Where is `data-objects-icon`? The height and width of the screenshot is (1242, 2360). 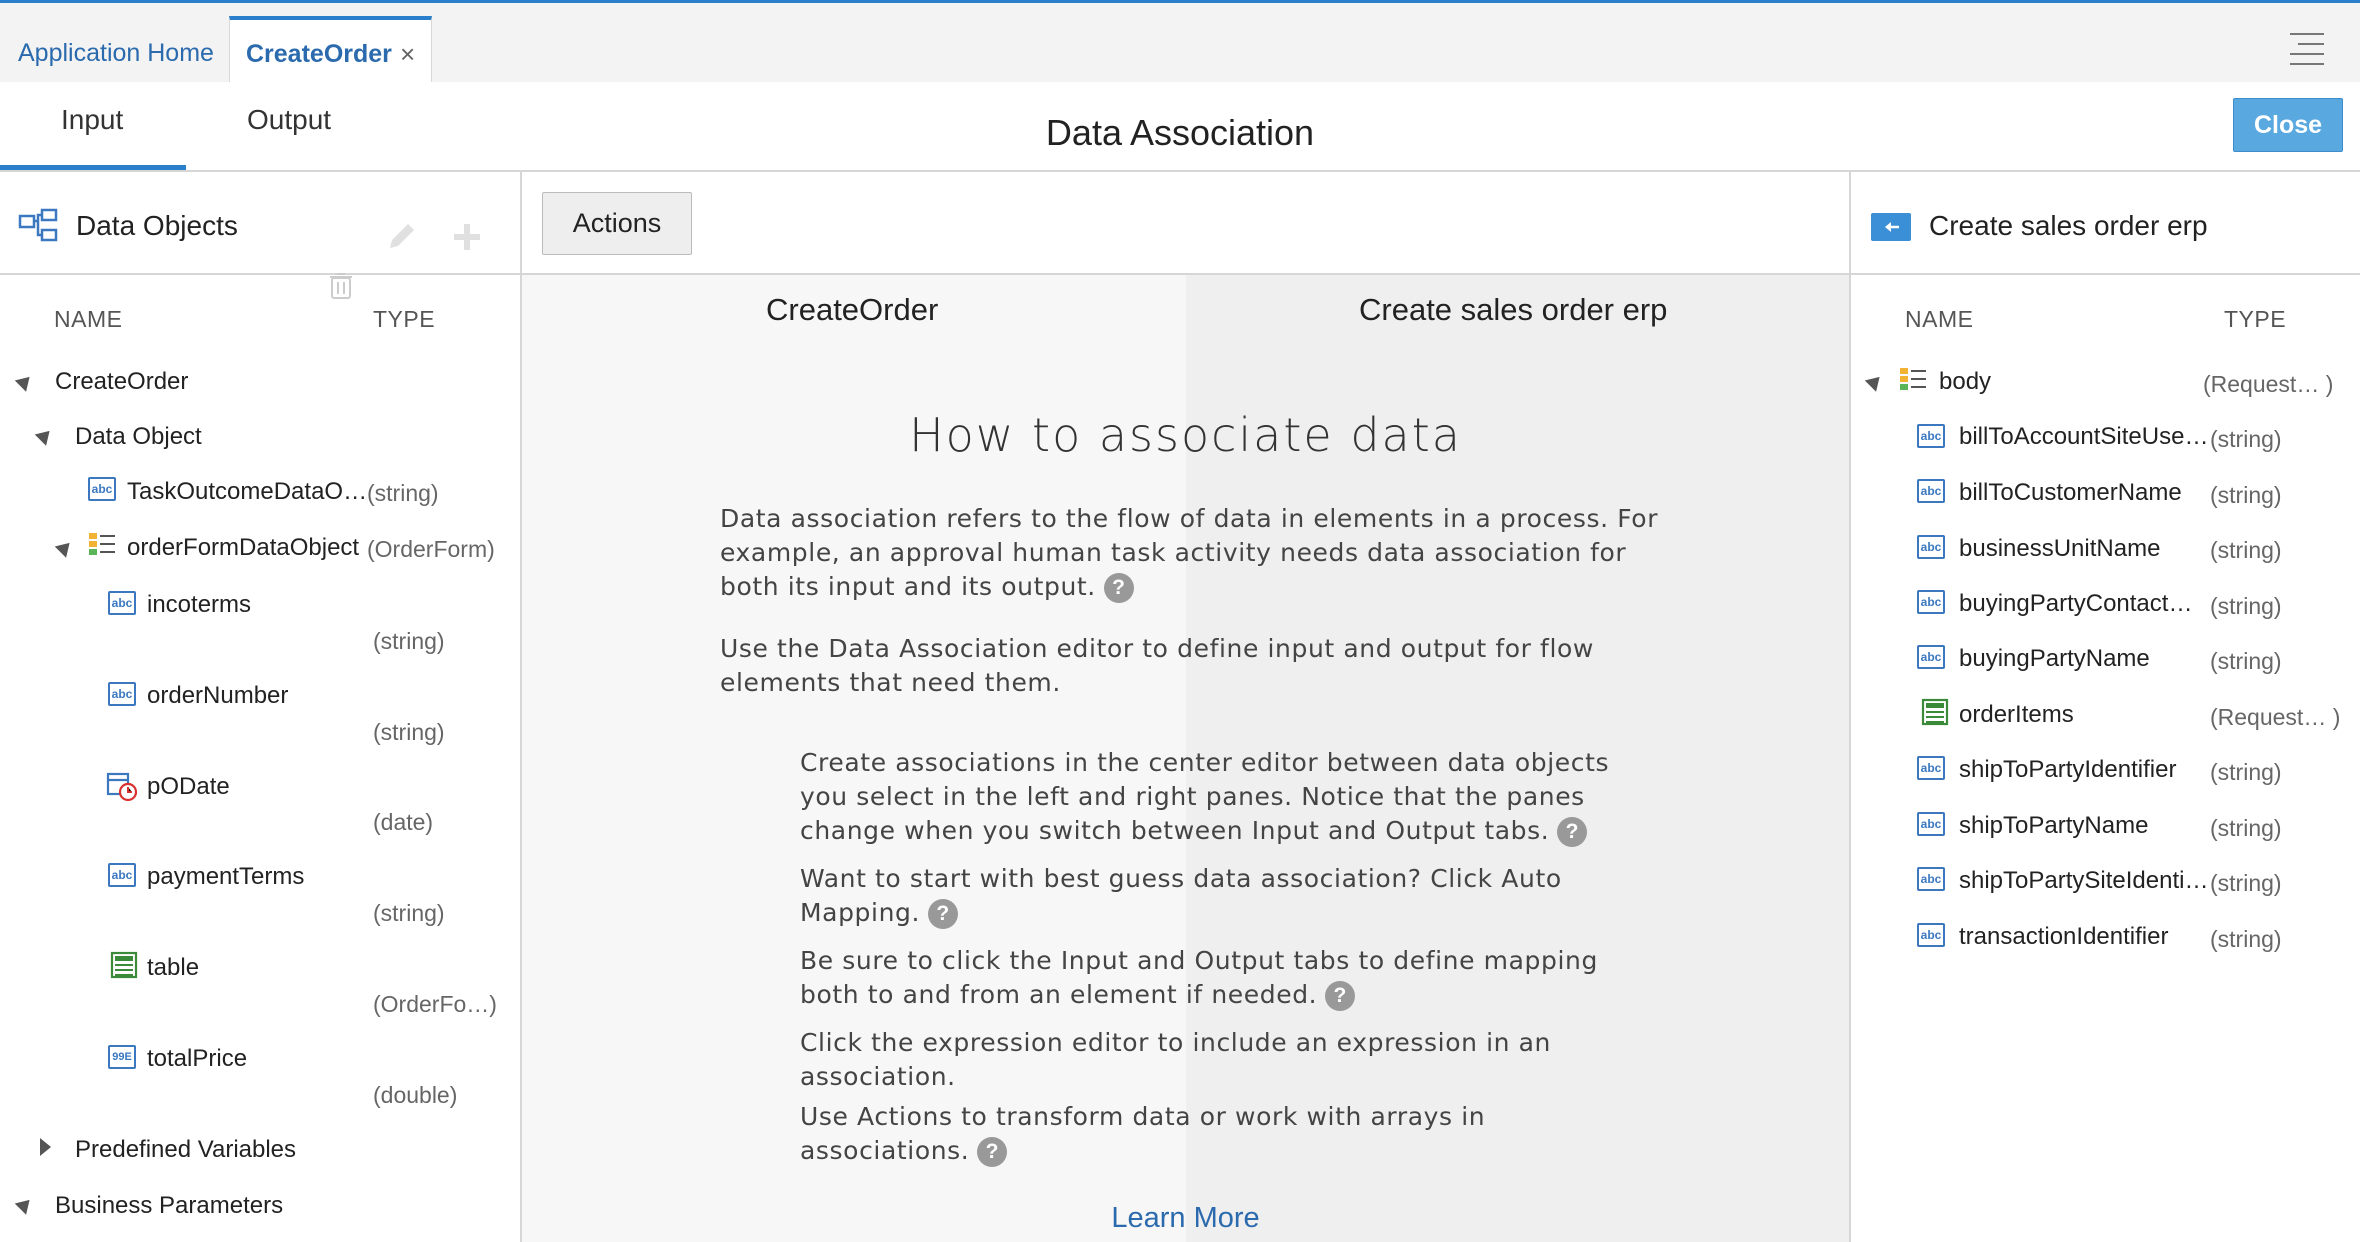
data-objects-icon is located at coordinates (38, 225).